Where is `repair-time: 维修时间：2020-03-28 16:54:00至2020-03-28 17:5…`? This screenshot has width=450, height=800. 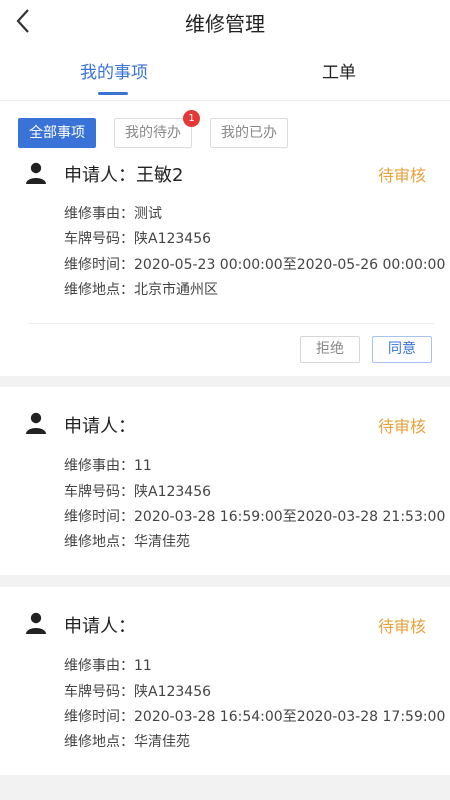
repair-time: 维修时间：2020-03-28 16:54:00至2020-03-28 17:5… is located at coordinates (255, 717).